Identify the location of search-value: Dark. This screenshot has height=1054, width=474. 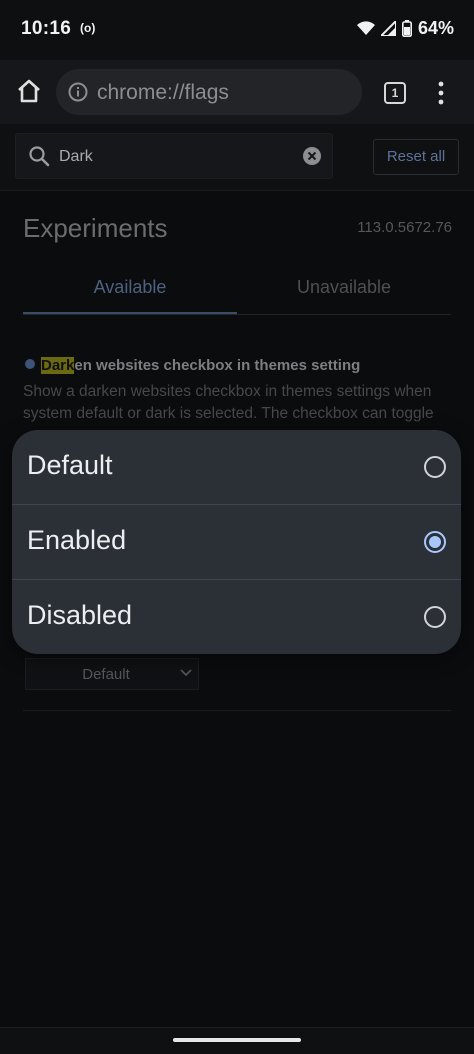
(76, 157).